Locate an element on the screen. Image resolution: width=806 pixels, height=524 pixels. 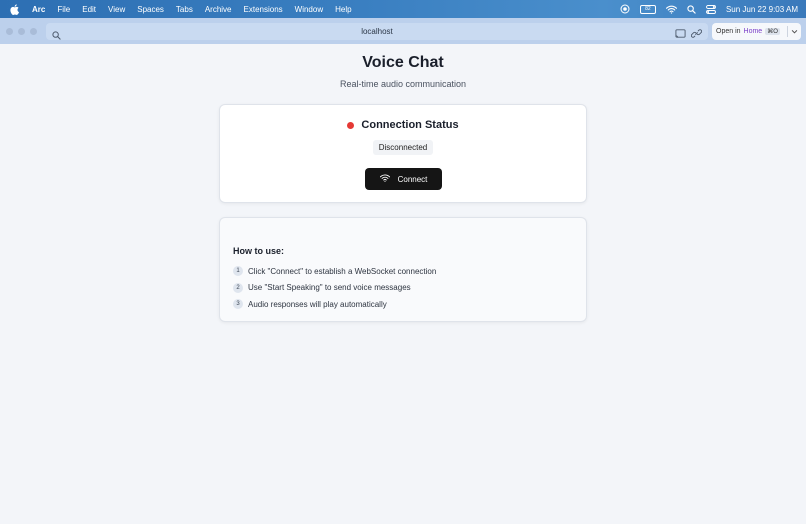
battery-level: 82 is located at coordinates (647, 9).